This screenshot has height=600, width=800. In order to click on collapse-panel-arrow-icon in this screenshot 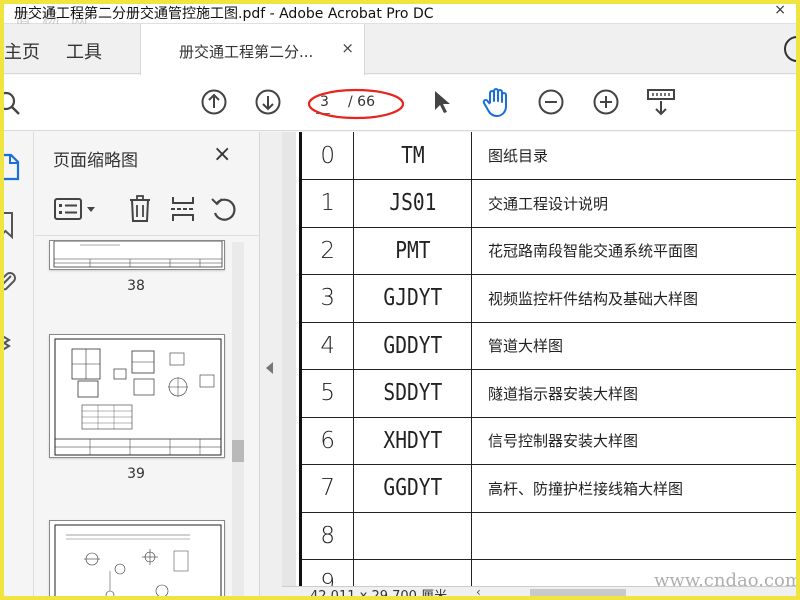, I will do `click(269, 368)`.